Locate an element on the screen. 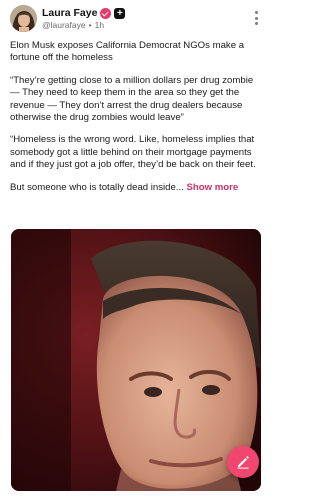  show-more-link: Show more is located at coordinates (213, 187).